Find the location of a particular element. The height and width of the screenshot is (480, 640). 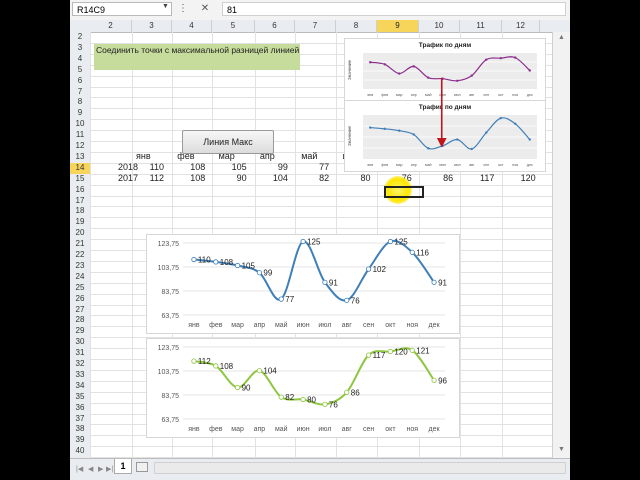

name-box: R14C9 is located at coordinates (122, 9).